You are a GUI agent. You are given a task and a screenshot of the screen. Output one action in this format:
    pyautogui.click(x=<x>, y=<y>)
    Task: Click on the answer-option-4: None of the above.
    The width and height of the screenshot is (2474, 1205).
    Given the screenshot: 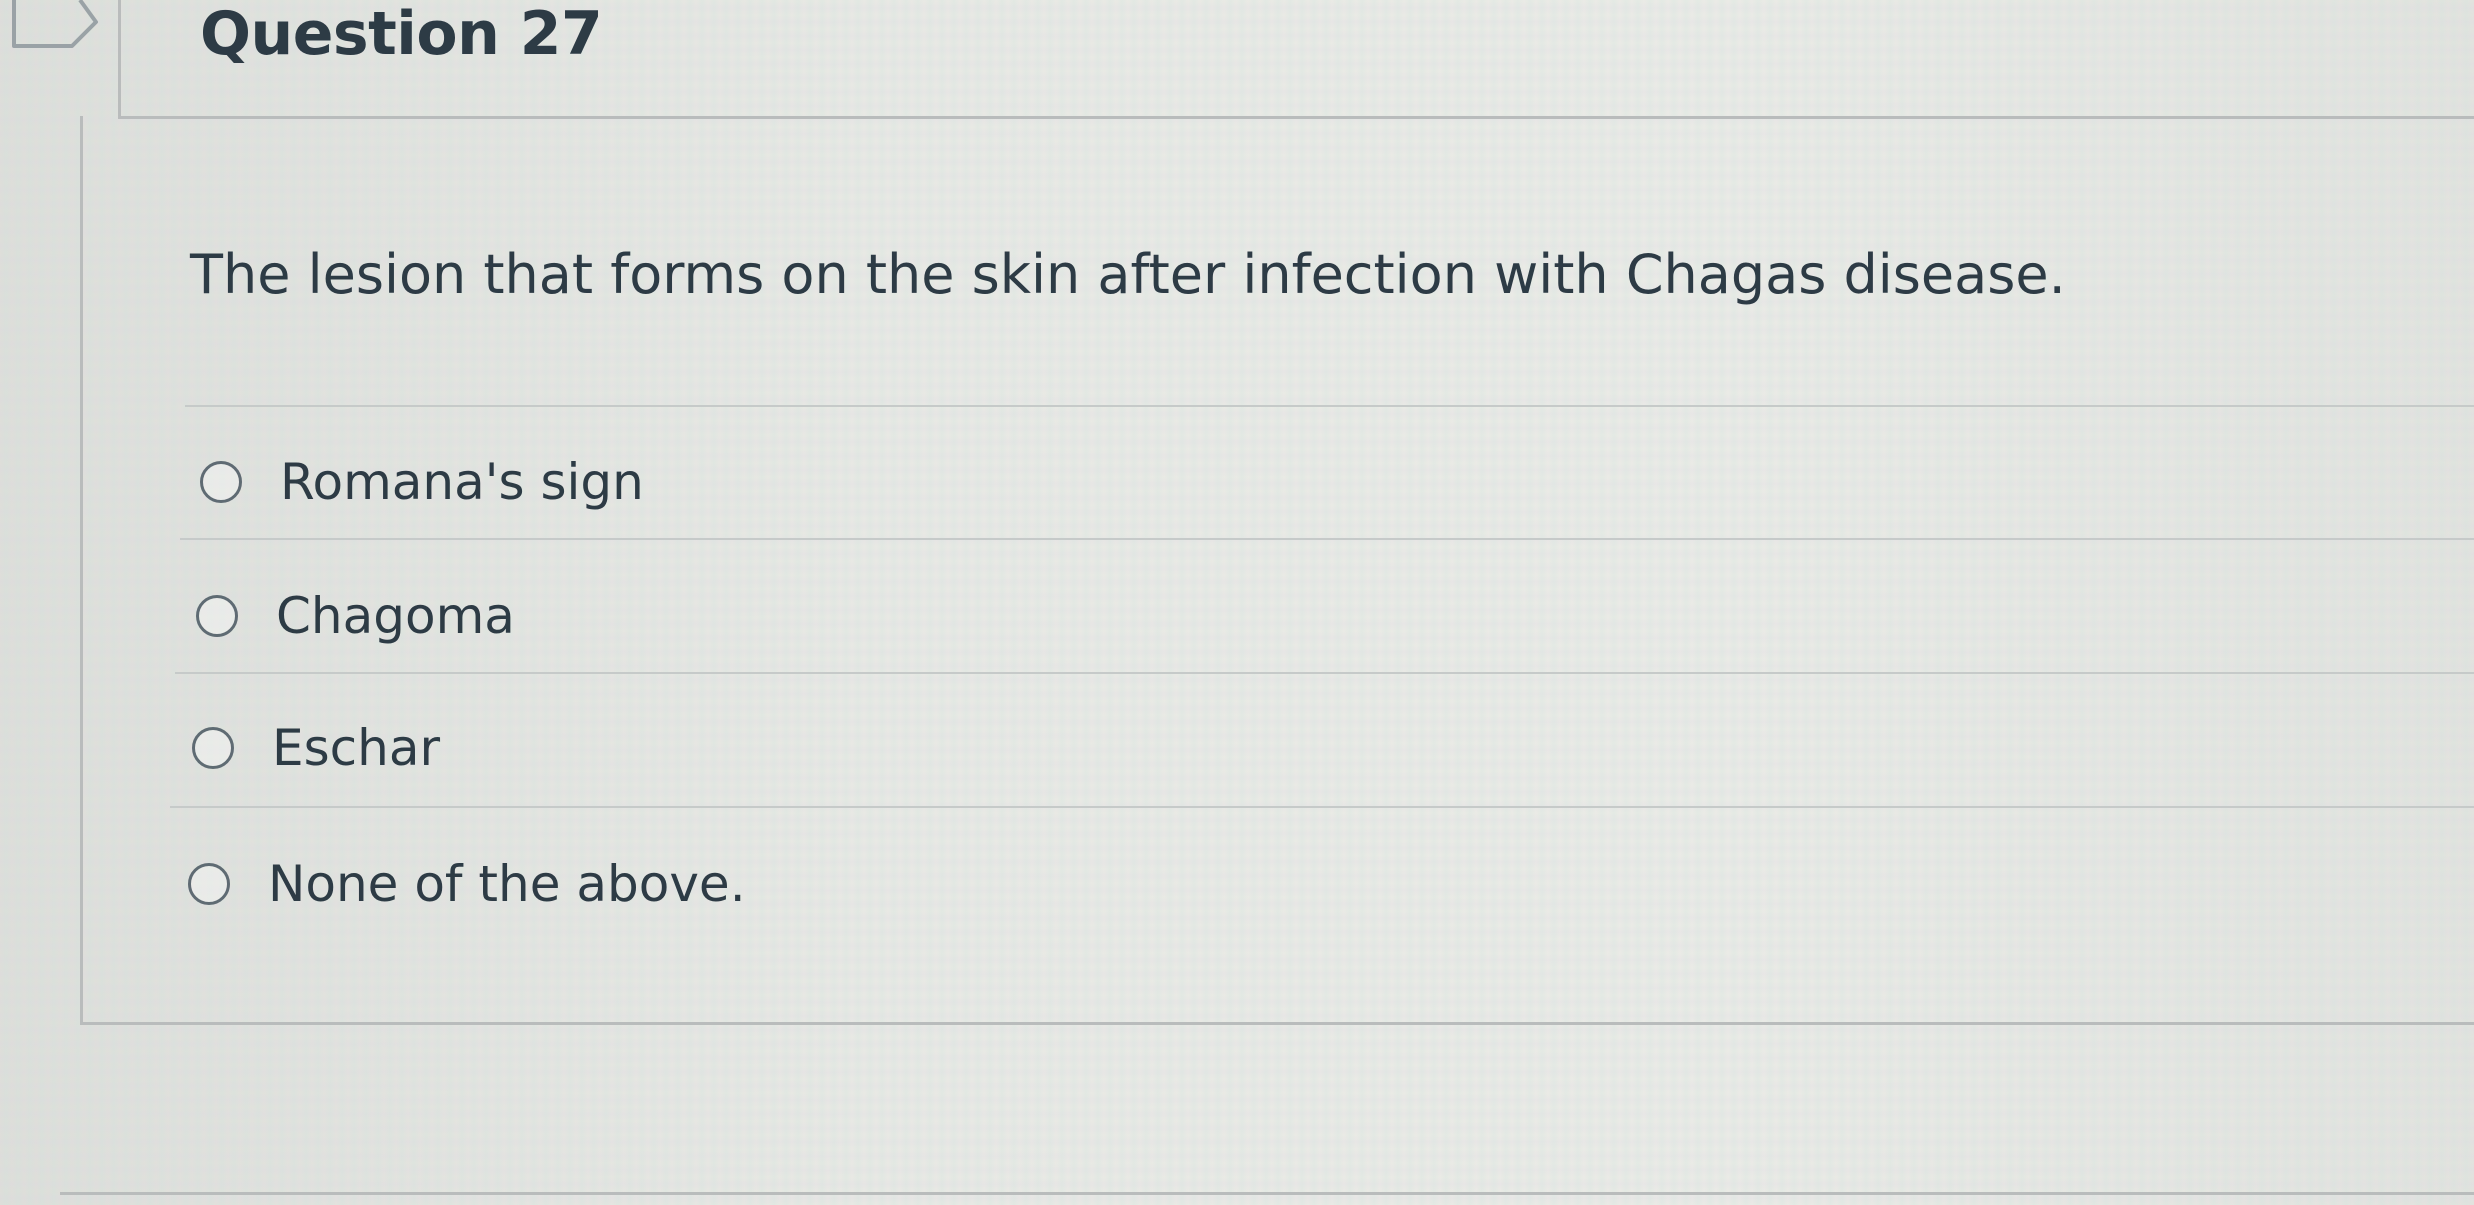 What is the action you would take?
    pyautogui.click(x=467, y=884)
    